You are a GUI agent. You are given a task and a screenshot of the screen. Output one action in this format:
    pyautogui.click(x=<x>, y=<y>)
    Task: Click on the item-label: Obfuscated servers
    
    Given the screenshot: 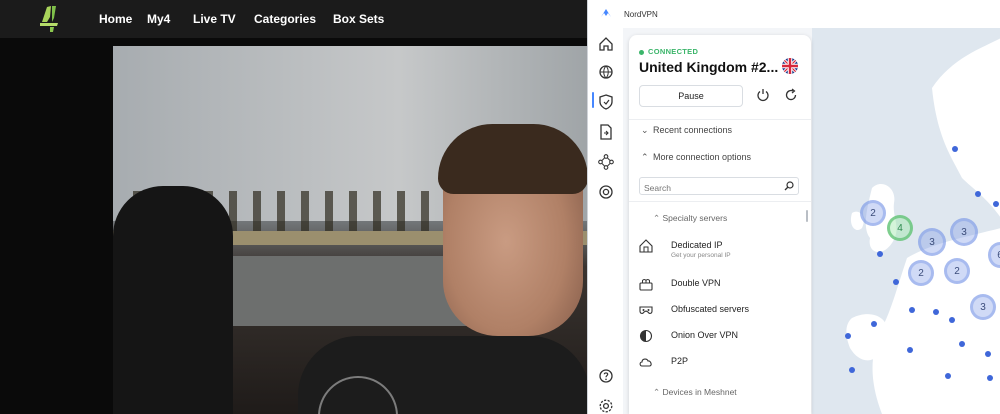 What is the action you would take?
    pyautogui.click(x=710, y=309)
    